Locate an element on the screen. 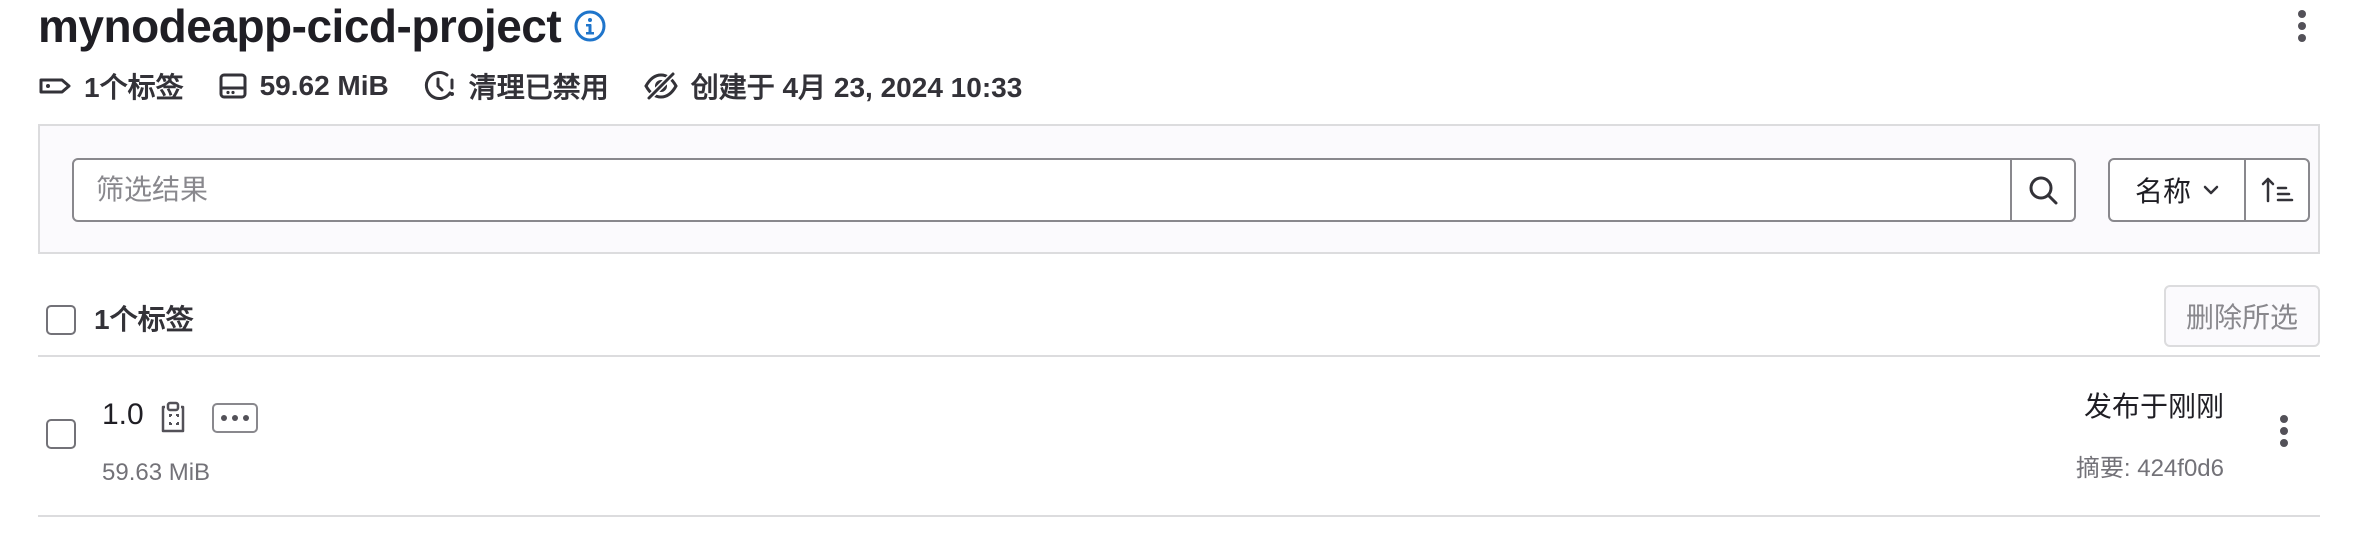 The height and width of the screenshot is (538, 2358). clock-schedule-icon is located at coordinates (439, 85).